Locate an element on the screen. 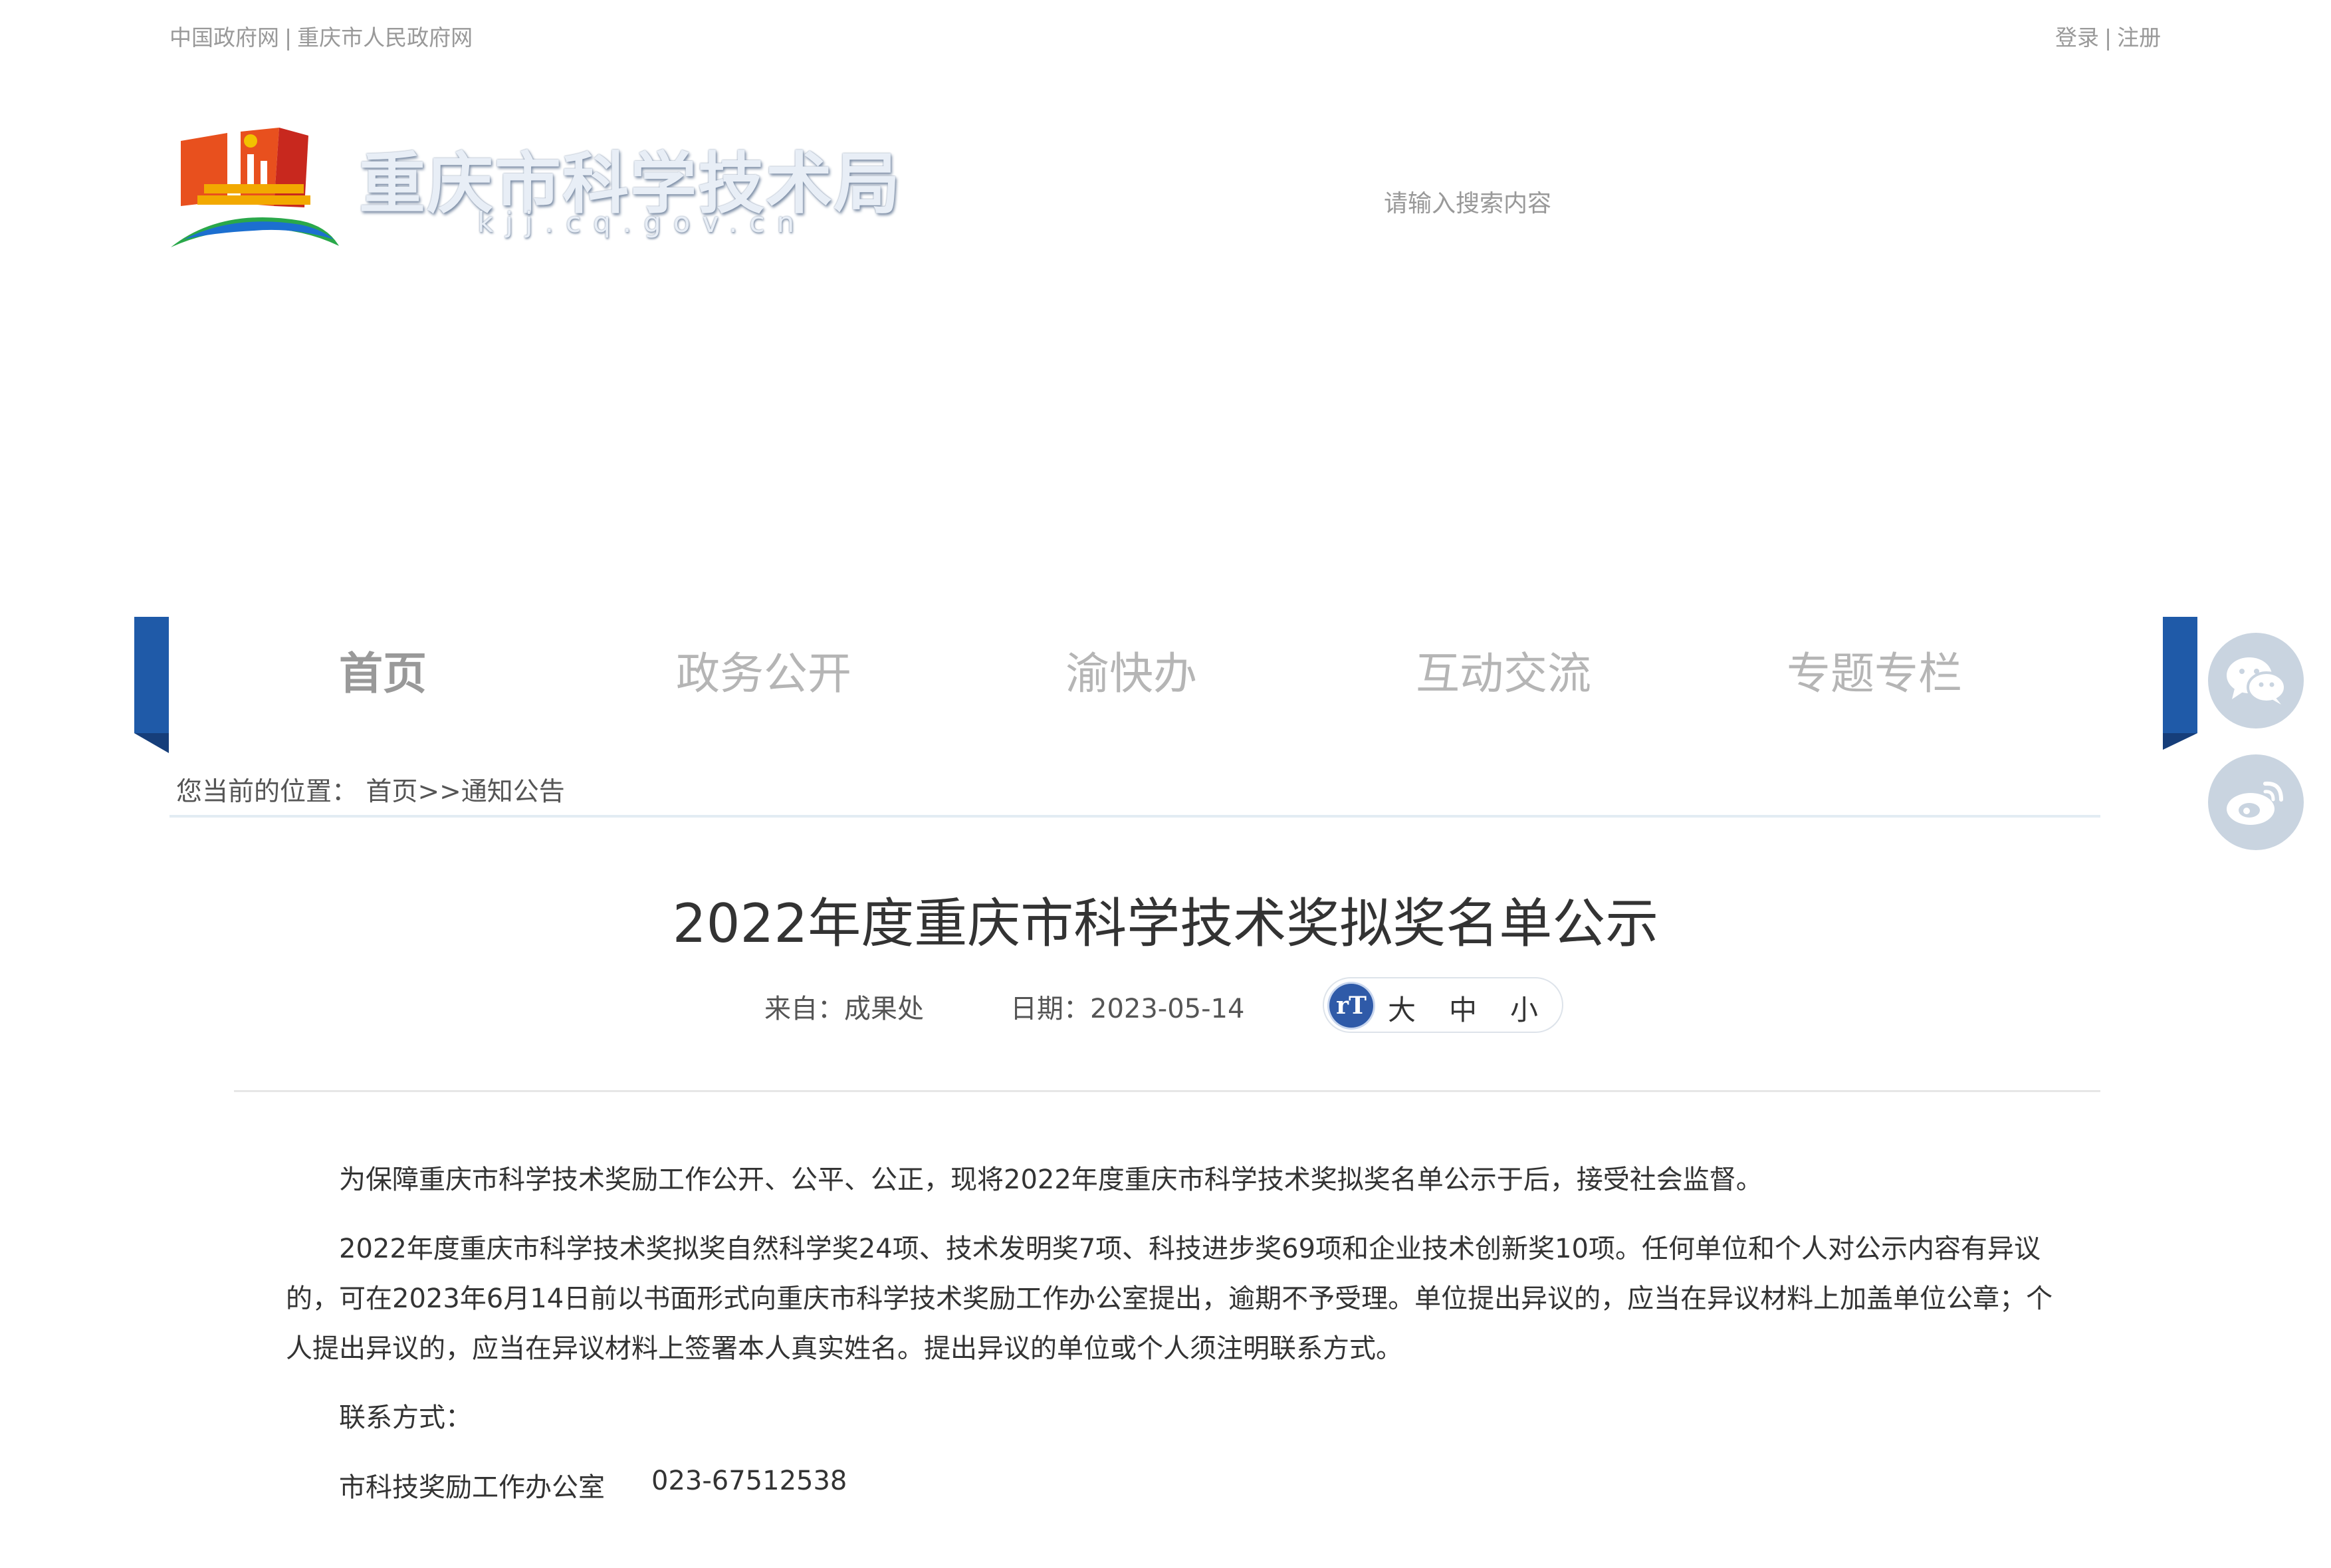 The image size is (2331, 1568). nav-item-gov-affairs: 政务公开 is located at coordinates (763, 670).